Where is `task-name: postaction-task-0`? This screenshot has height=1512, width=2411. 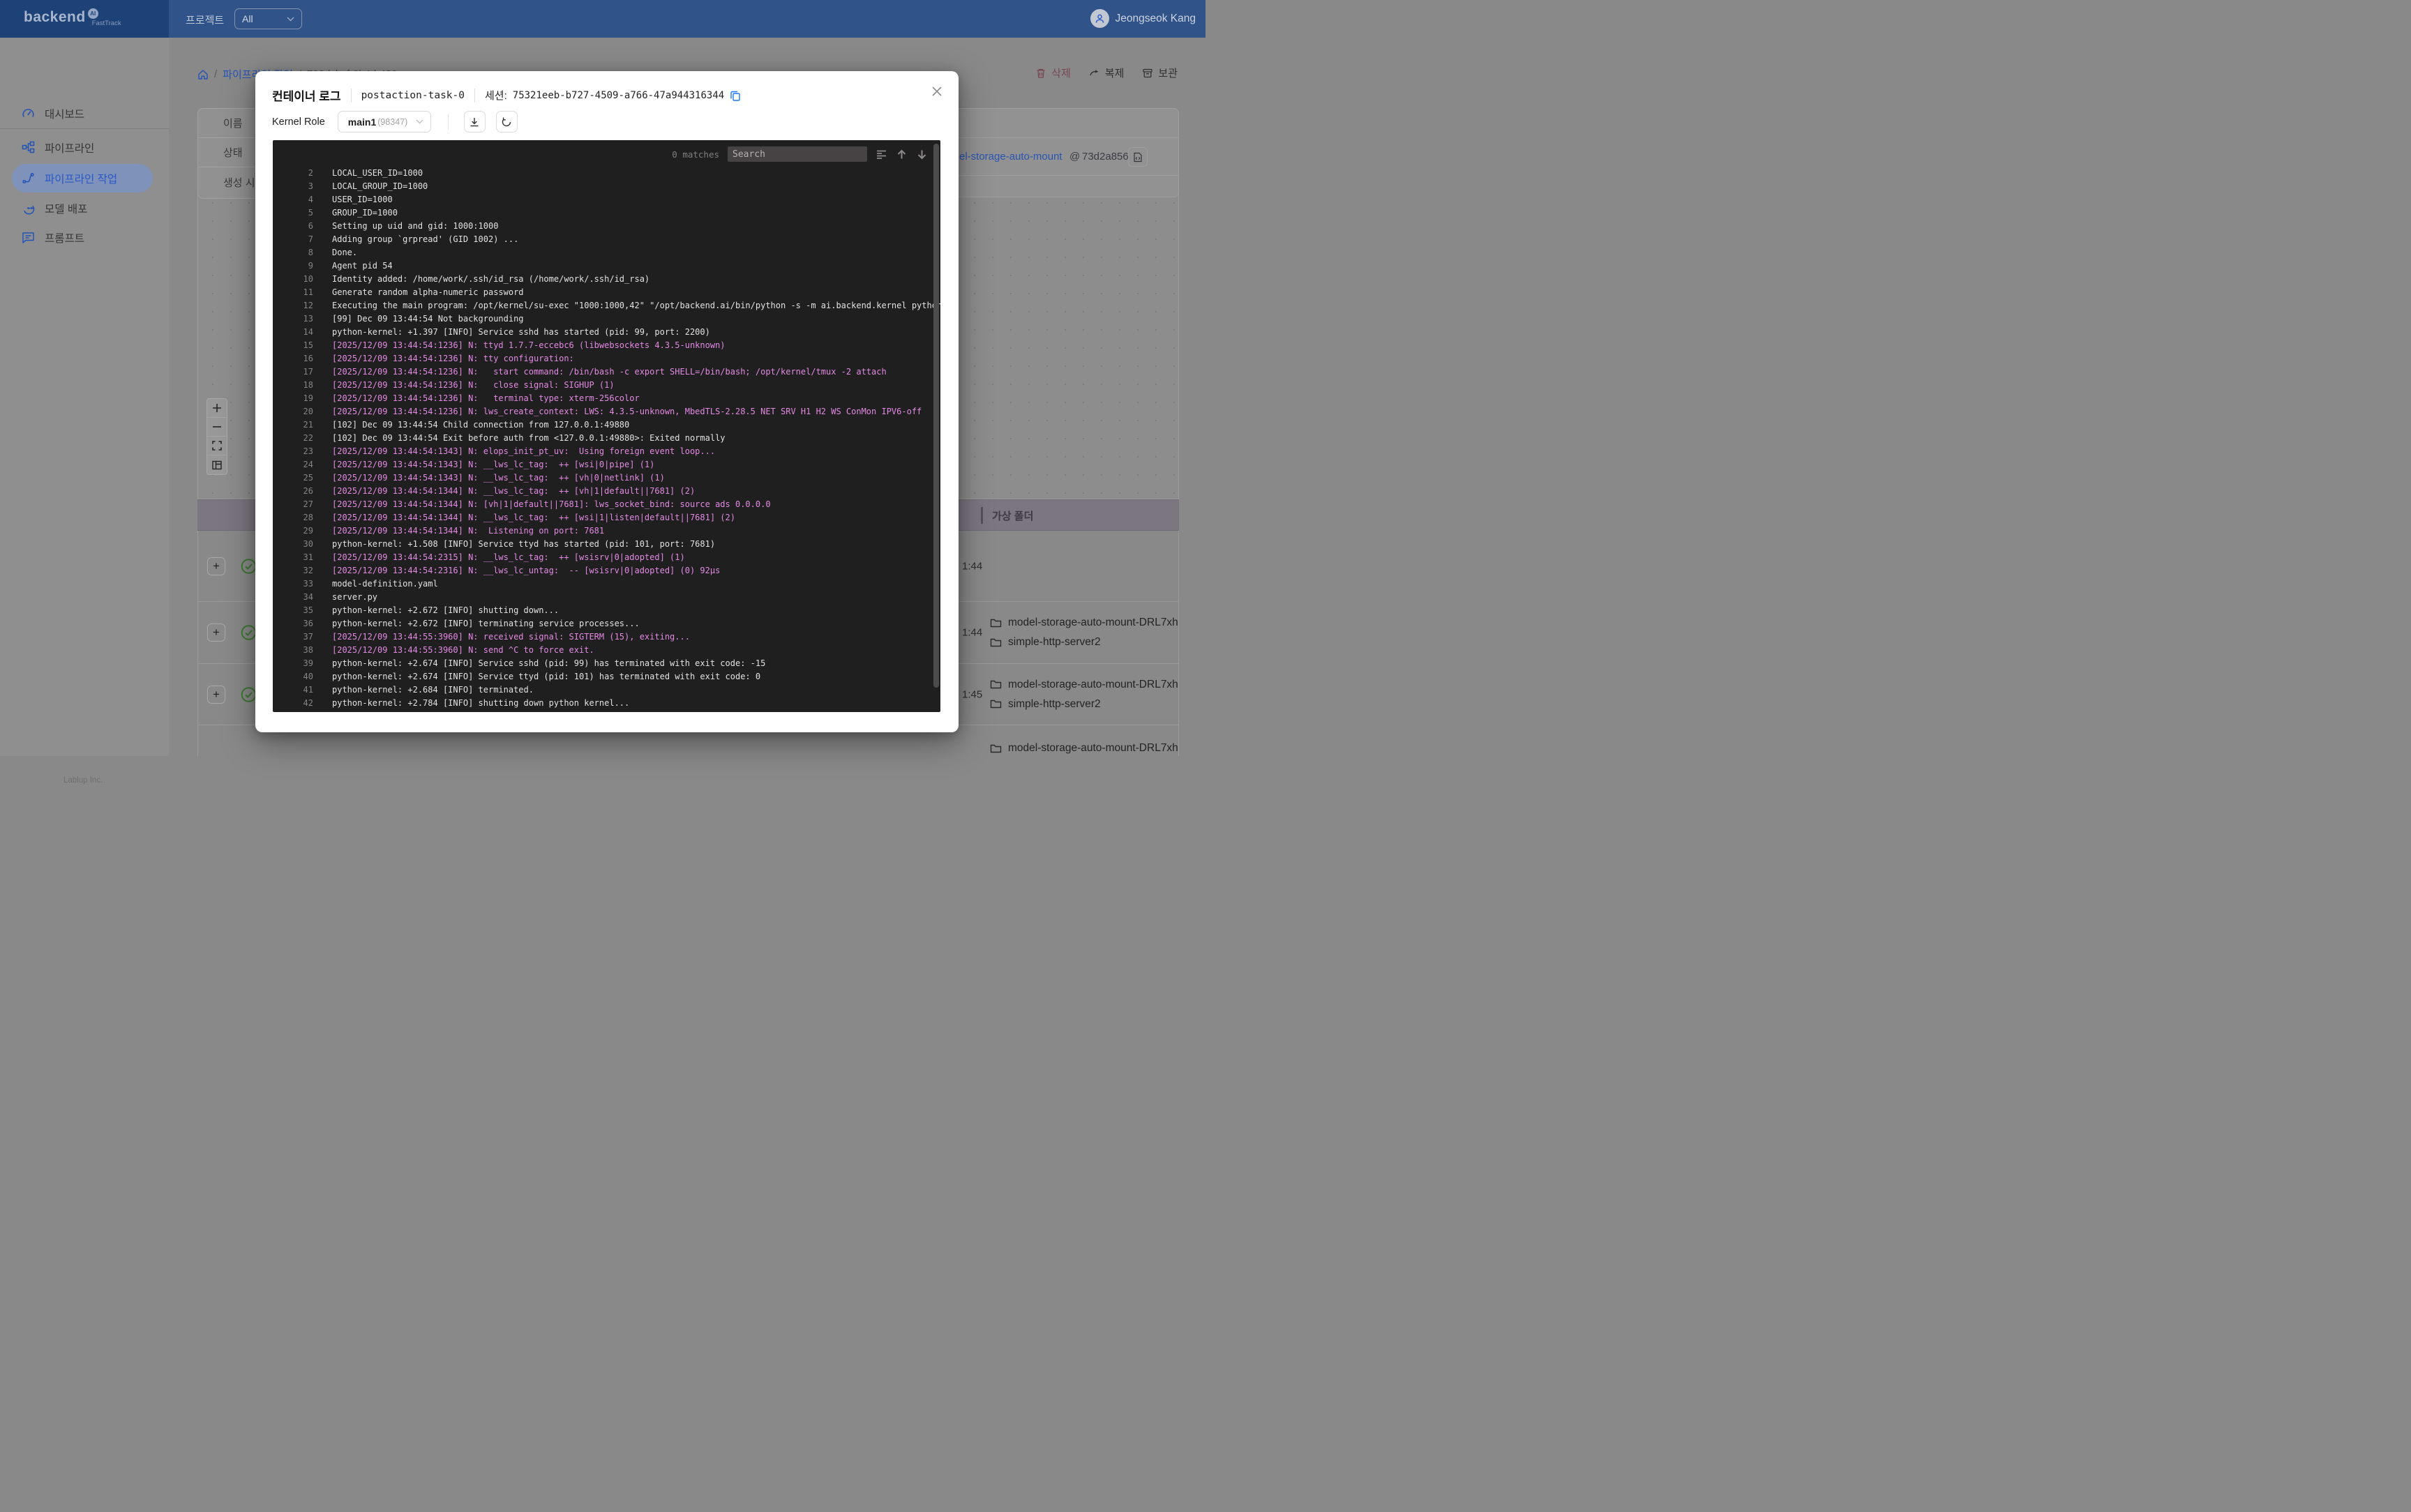
task-name: postaction-task-0 is located at coordinates (413, 95).